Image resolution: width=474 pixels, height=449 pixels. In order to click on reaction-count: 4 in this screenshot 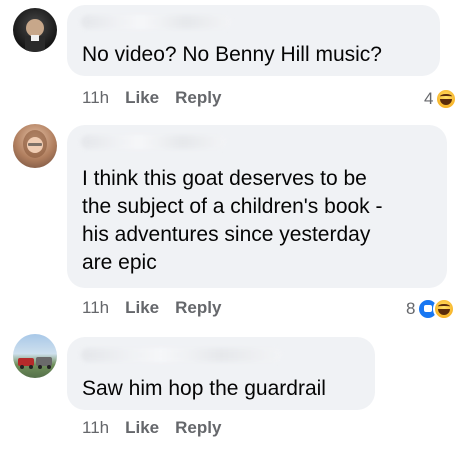, I will do `click(429, 98)`.